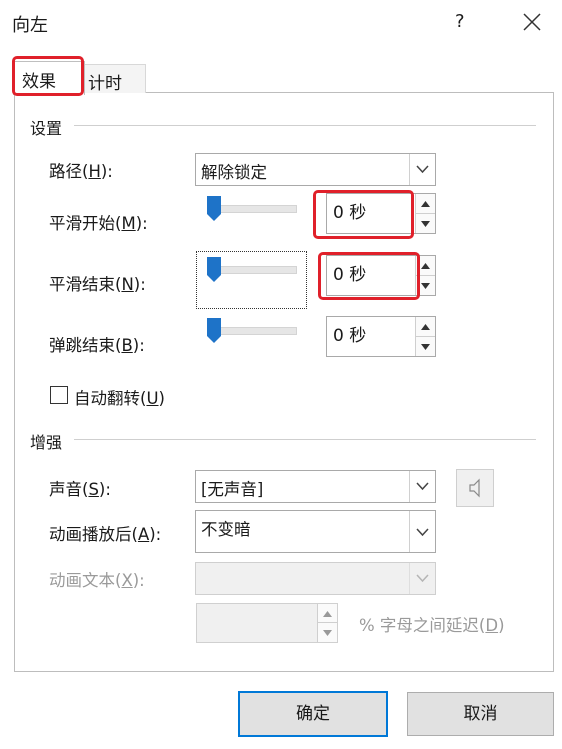 The image size is (562, 749). I want to click on dialog-title: 向左, so click(30, 25).